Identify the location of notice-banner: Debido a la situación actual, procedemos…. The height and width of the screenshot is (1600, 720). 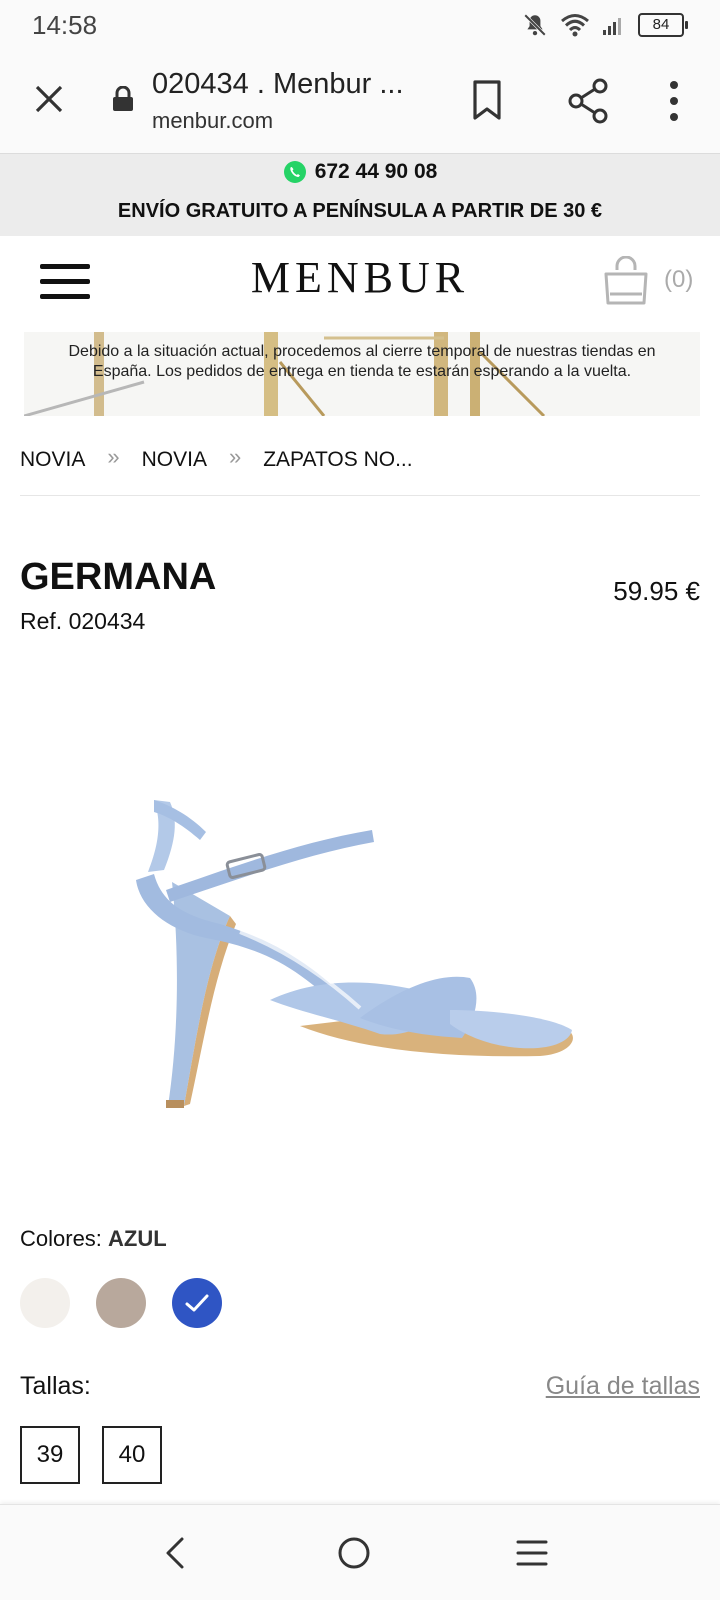
(362, 374).